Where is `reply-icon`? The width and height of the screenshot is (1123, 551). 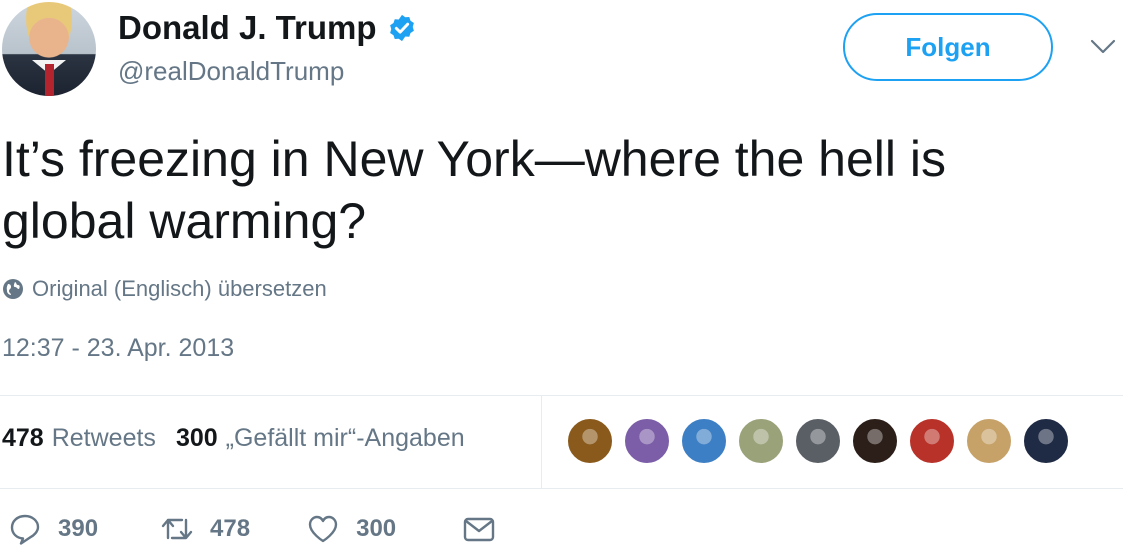
reply-icon is located at coordinates (25, 529).